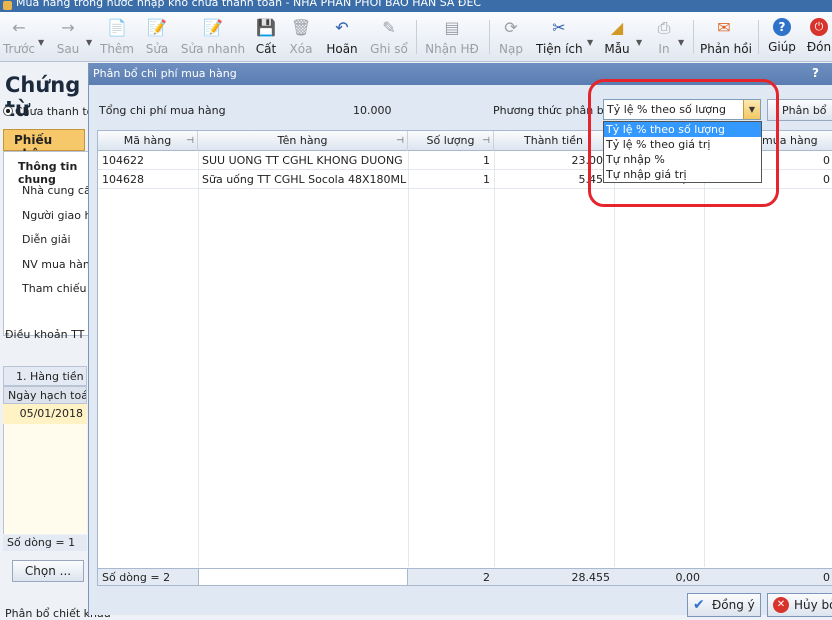  Describe the element at coordinates (815, 73) in the screenshot. I see `dialog-help-icon: ?` at that location.